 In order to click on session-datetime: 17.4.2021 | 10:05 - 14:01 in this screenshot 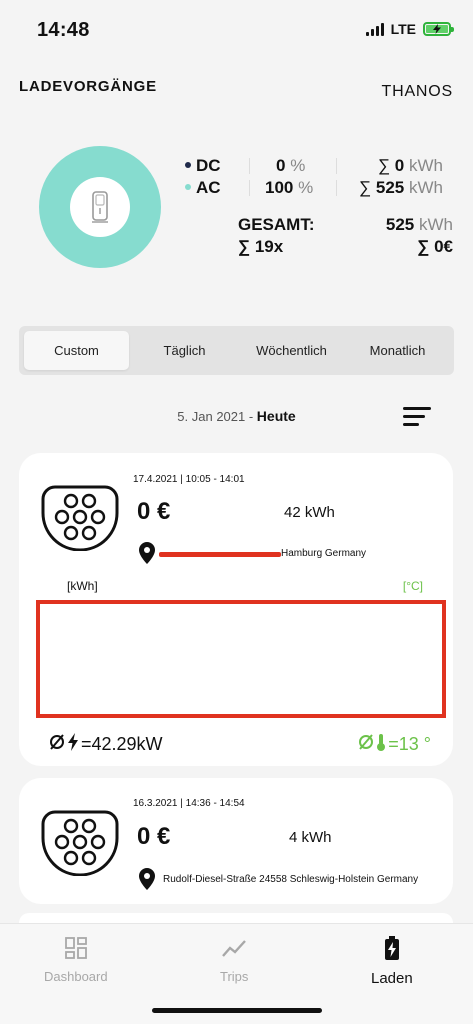, I will do `click(189, 479)`.